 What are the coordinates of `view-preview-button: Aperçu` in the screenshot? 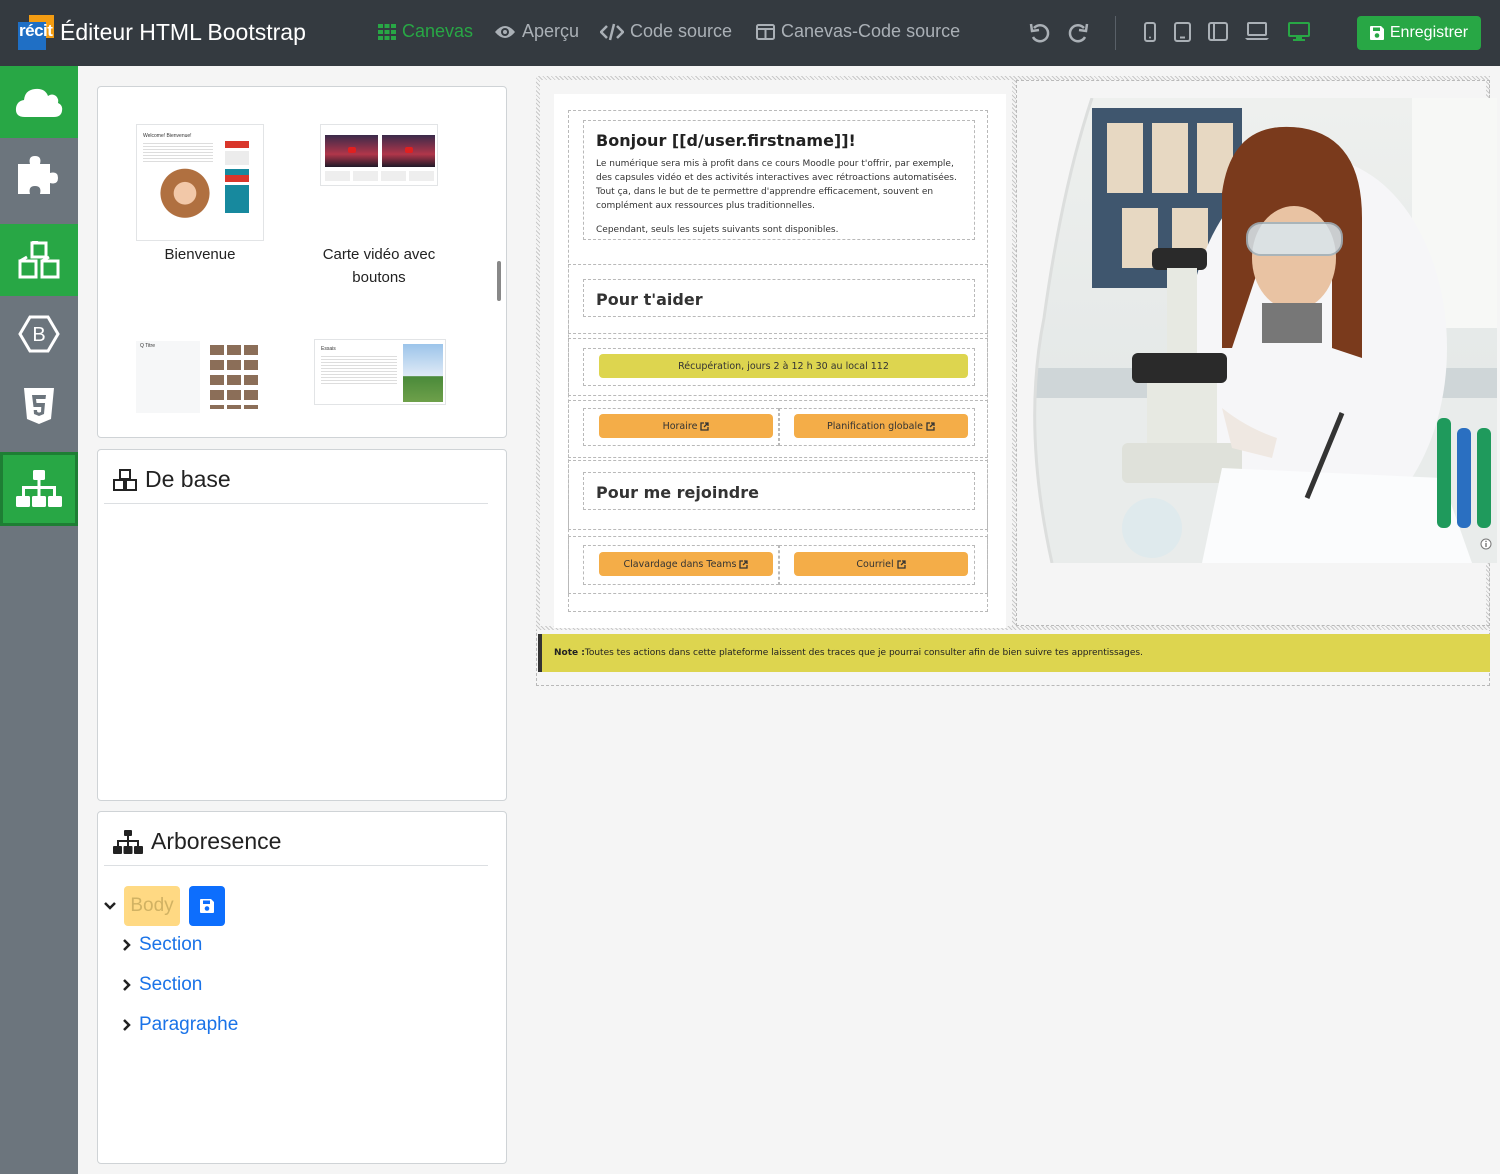 It's located at (536, 31).